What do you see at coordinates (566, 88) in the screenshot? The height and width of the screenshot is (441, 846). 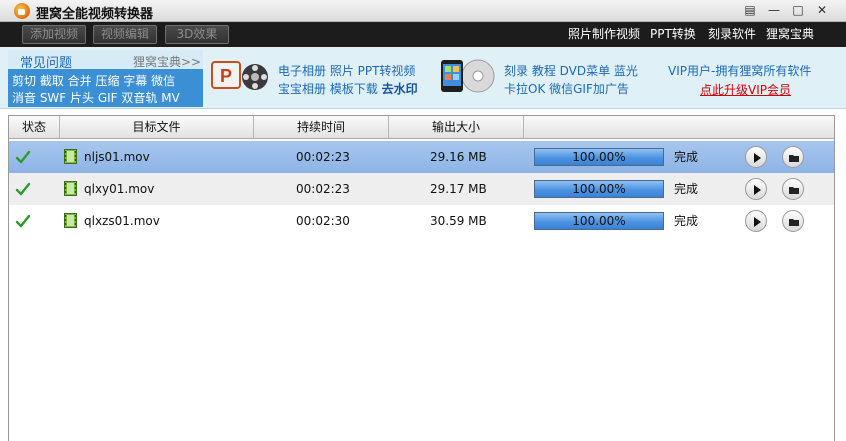 I see `burn-links-line2: 卡拉OK 微信GIF加广告` at bounding box center [566, 88].